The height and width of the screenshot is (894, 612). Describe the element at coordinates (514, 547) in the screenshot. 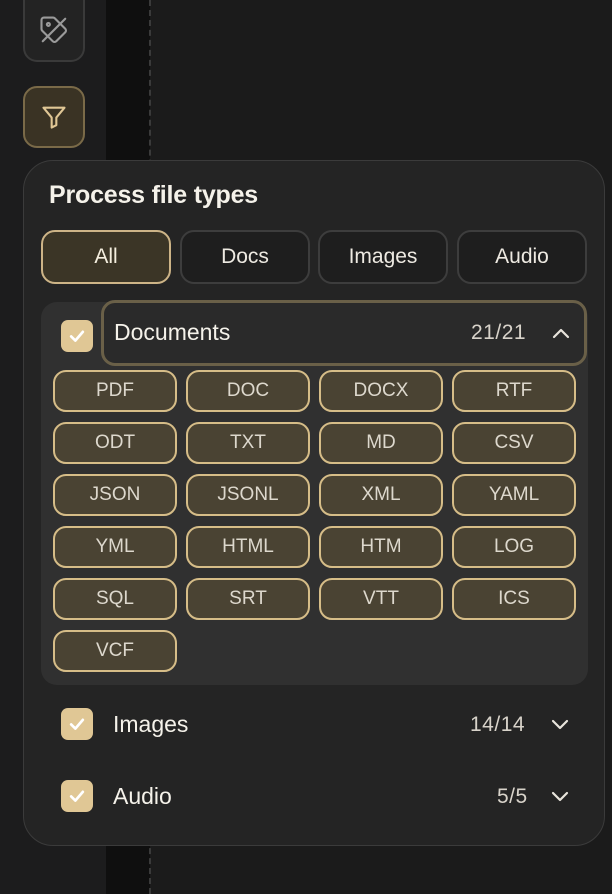

I see `file-type-chip-log: LOG` at that location.